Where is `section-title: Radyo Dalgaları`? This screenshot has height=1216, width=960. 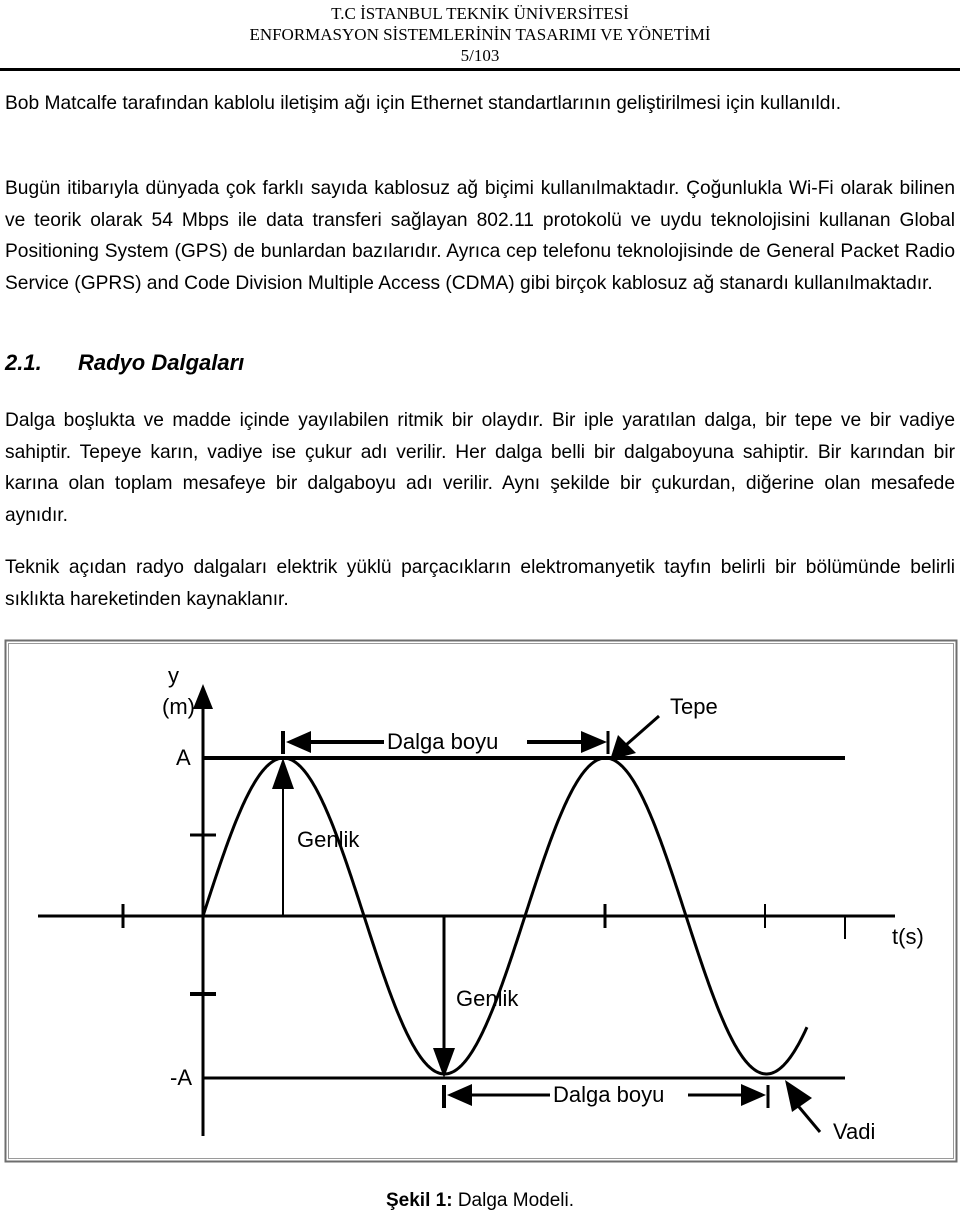 section-title: Radyo Dalgaları is located at coordinates (161, 362).